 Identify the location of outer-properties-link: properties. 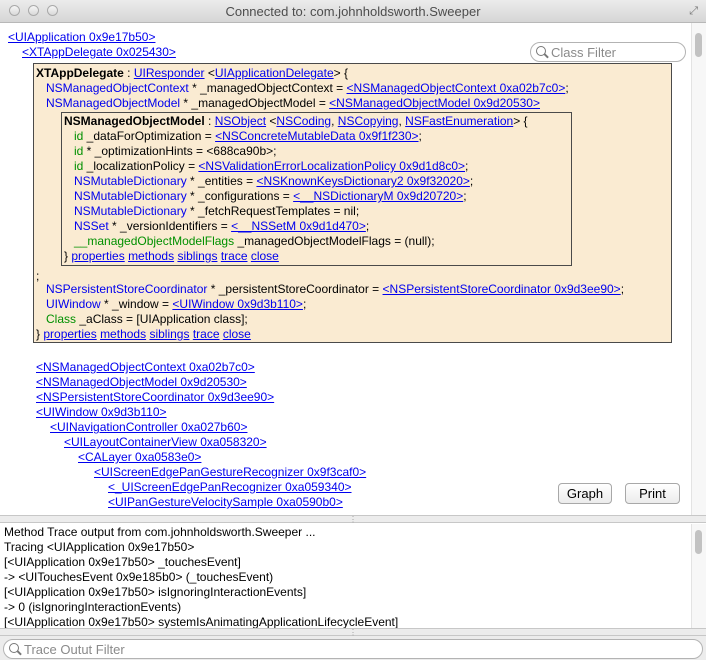
(69, 334).